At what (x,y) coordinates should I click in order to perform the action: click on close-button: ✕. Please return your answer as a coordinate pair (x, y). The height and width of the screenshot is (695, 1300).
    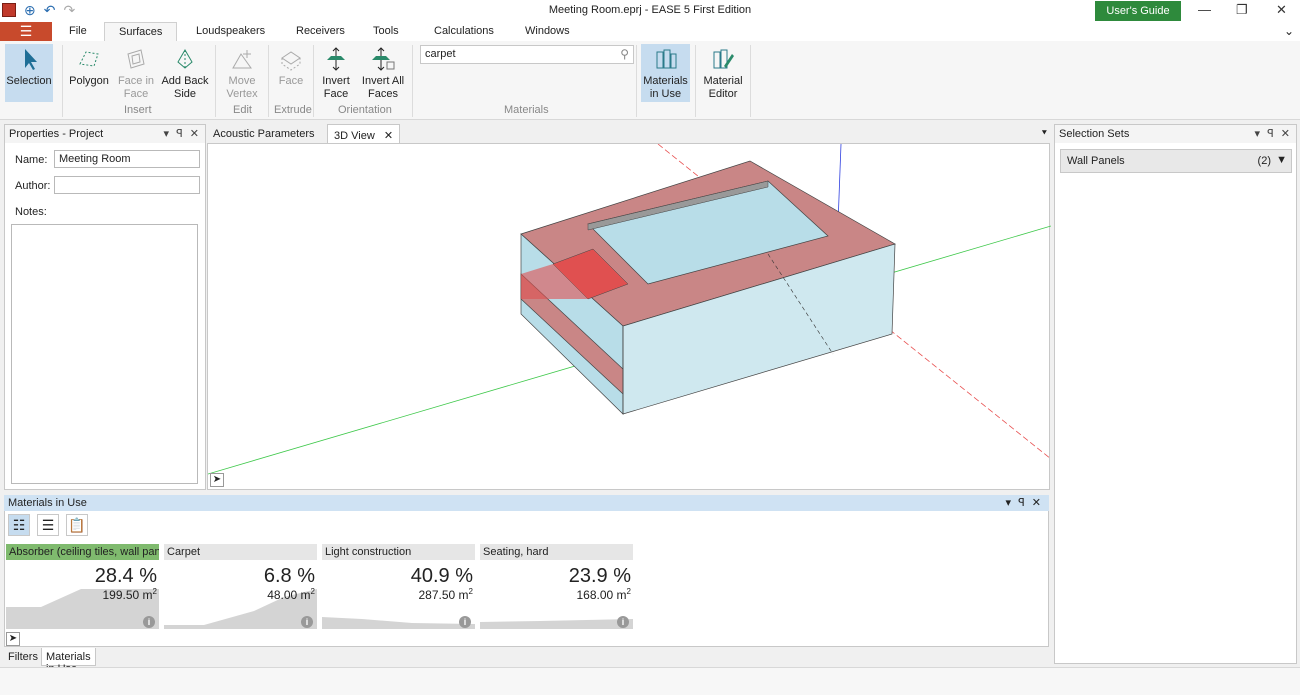
    Looking at the image, I should click on (1281, 10).